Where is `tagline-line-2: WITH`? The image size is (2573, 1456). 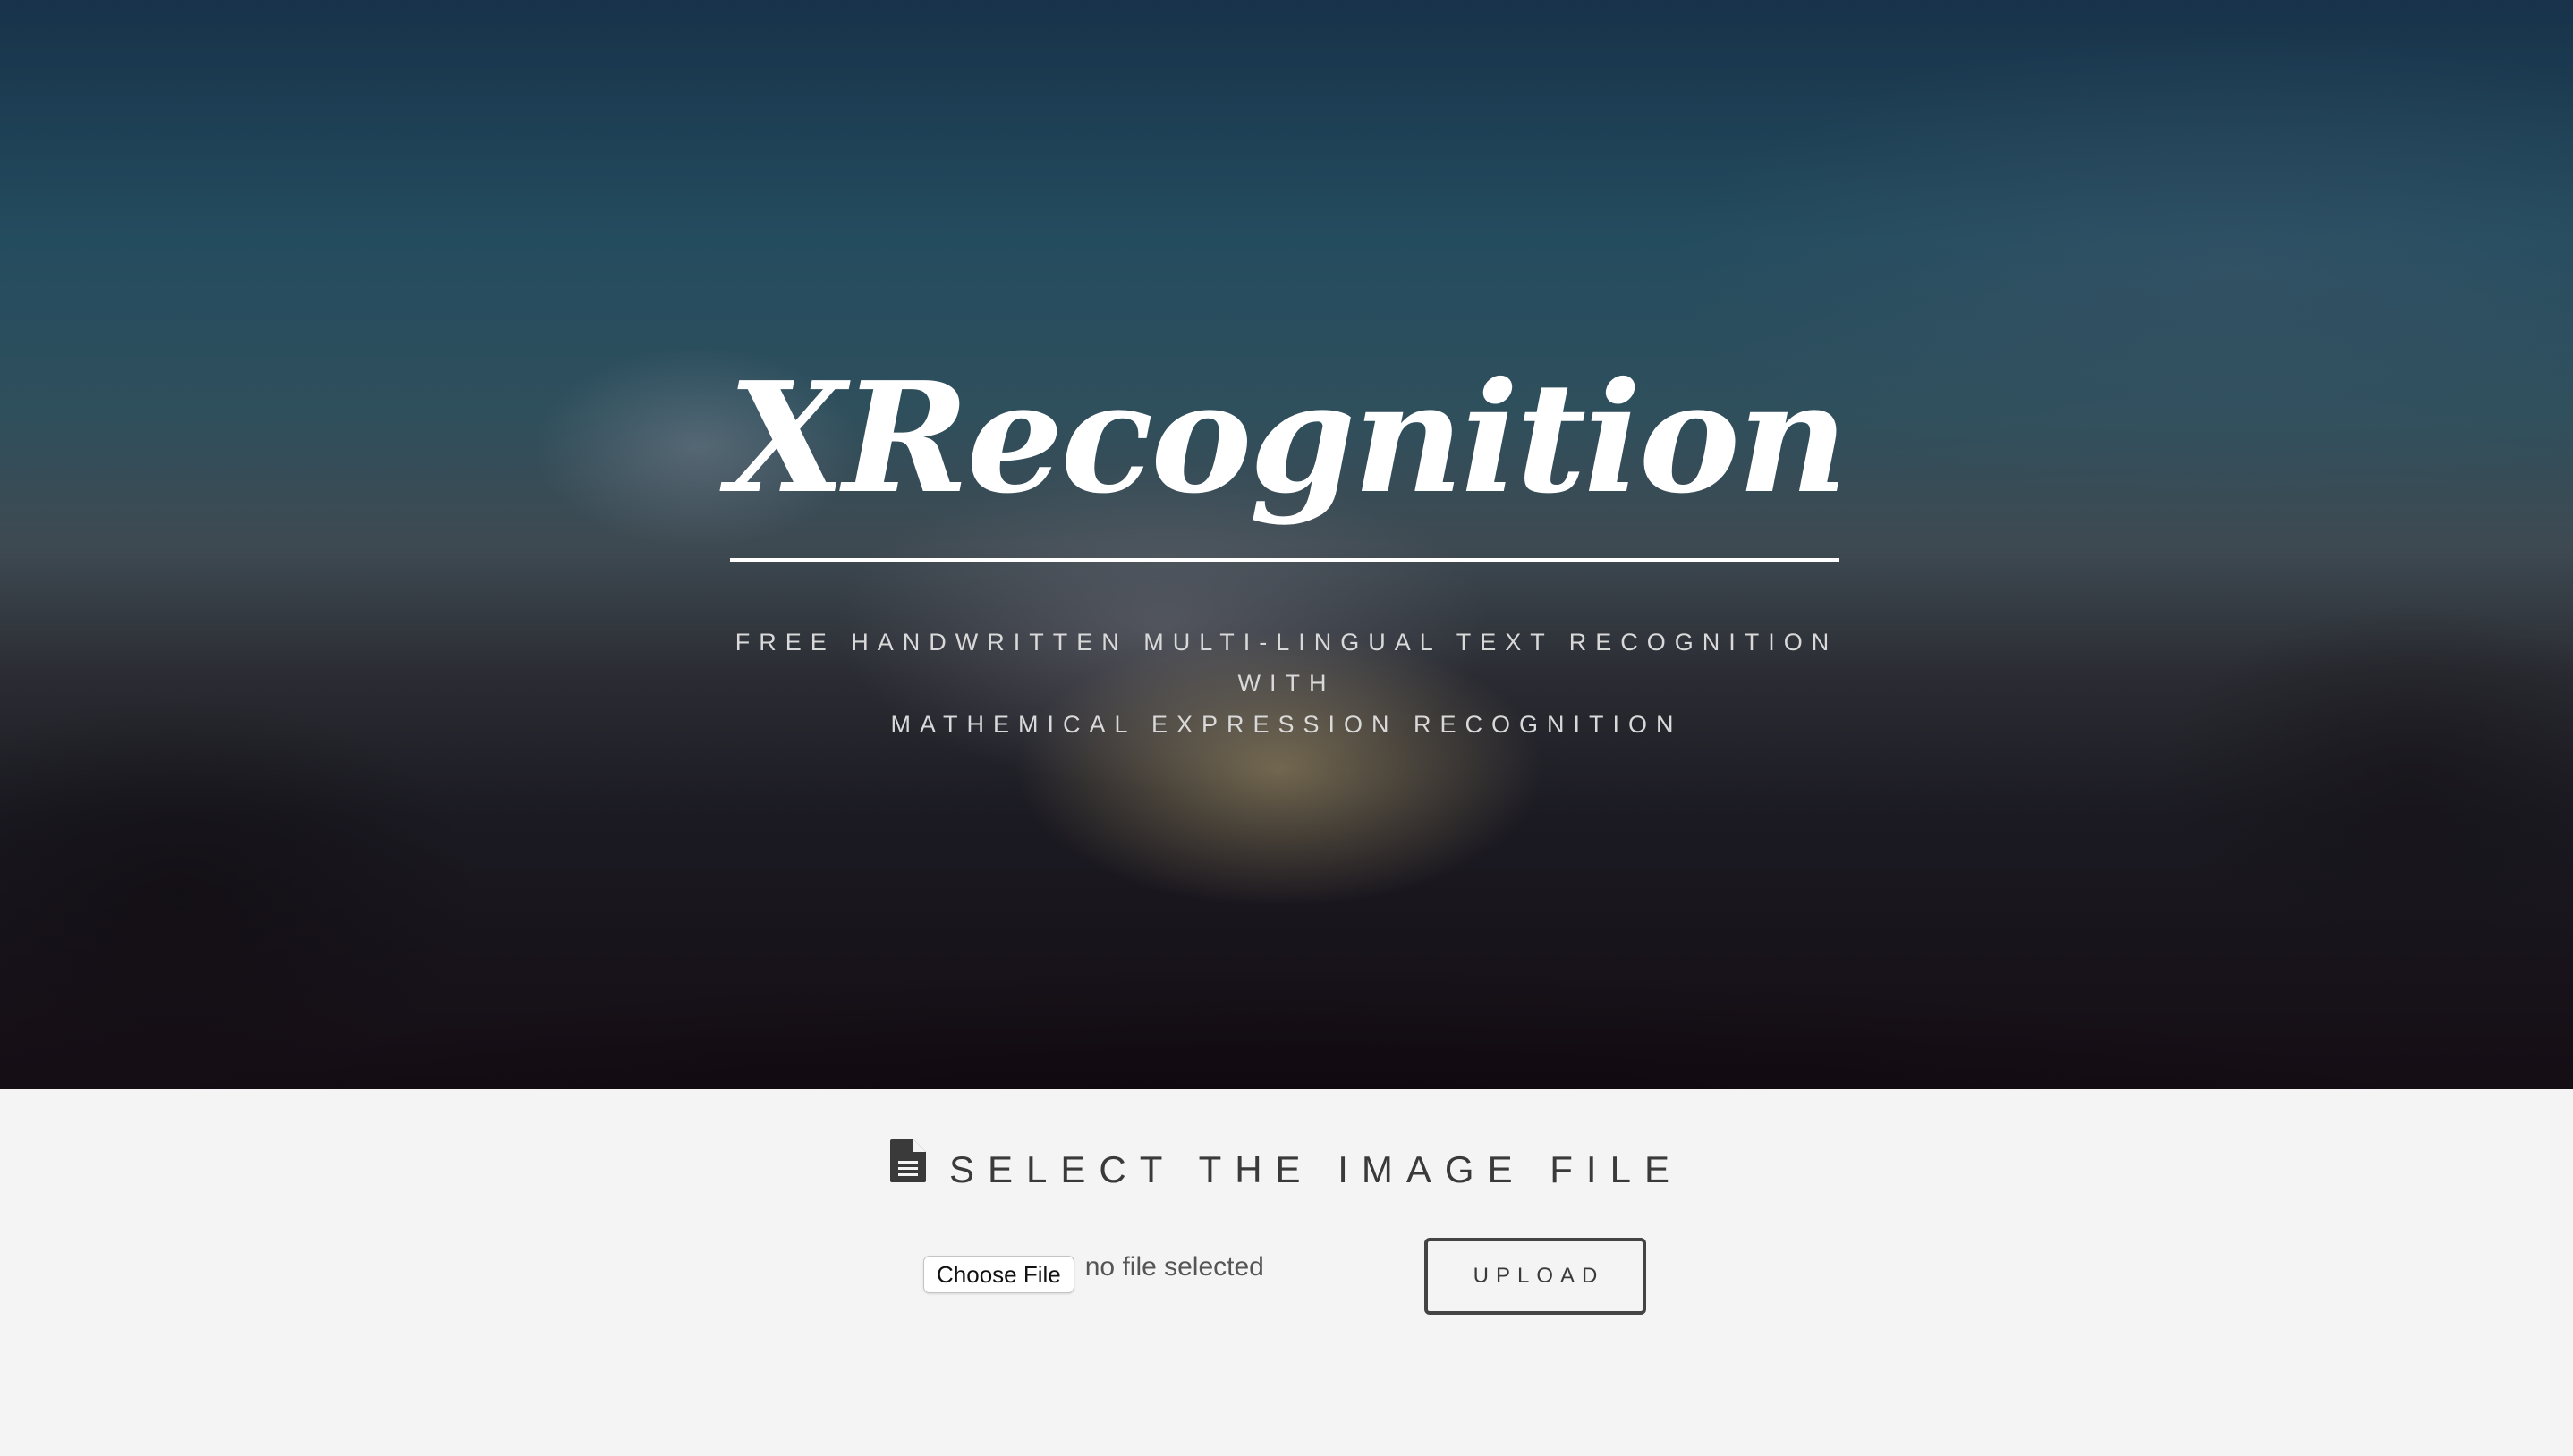
tagline-line-2: WITH is located at coordinates (1286, 683).